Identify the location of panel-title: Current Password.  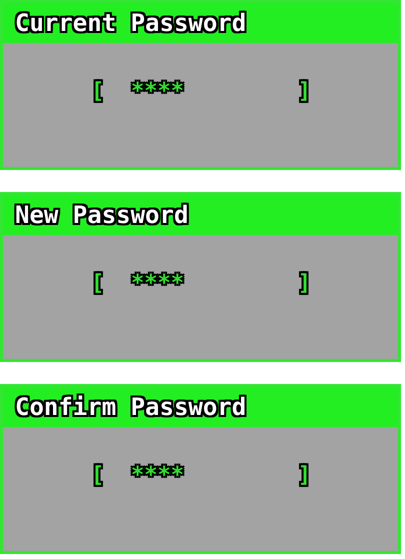
(130, 23).